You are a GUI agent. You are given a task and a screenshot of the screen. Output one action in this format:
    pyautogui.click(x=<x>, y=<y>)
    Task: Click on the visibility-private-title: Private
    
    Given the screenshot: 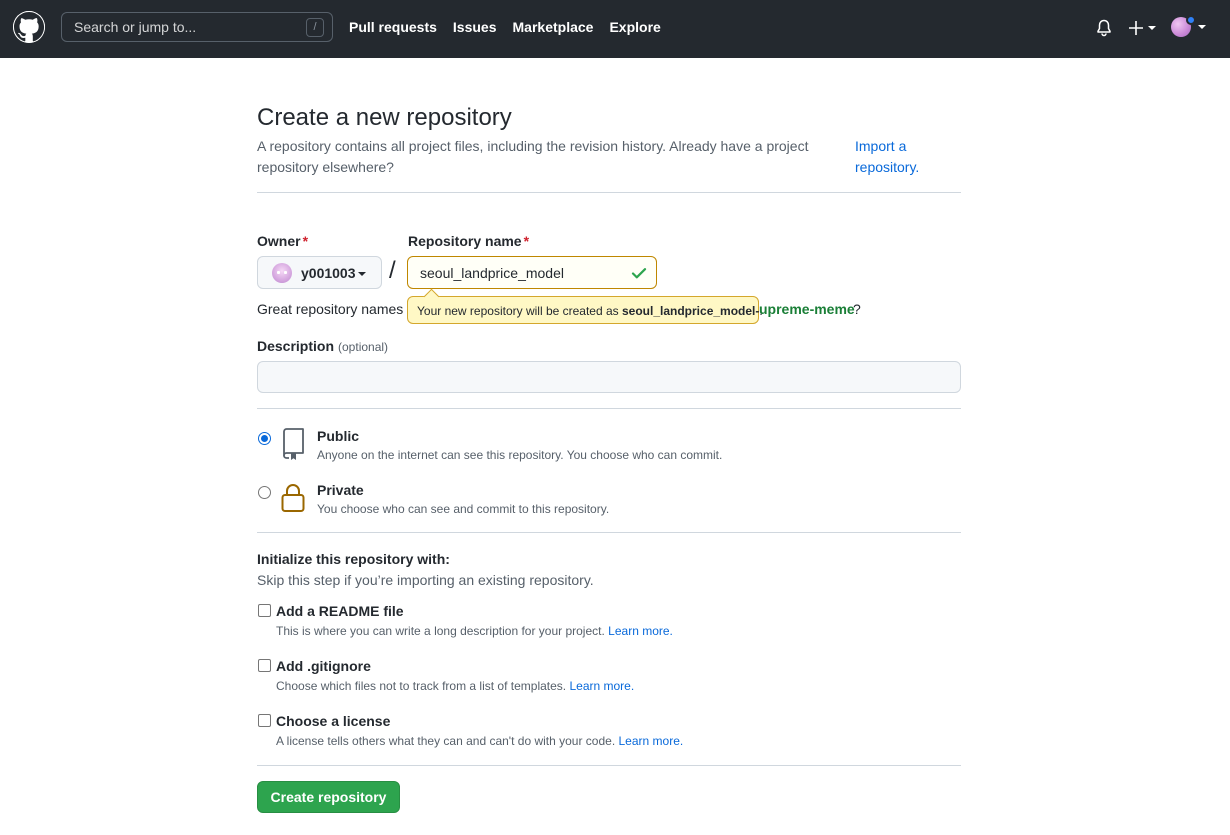 What is the action you would take?
    pyautogui.click(x=340, y=490)
    